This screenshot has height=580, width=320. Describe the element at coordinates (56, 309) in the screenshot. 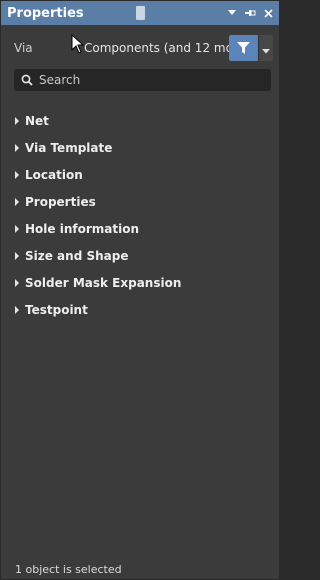

I see `section-label: Testpoint` at that location.